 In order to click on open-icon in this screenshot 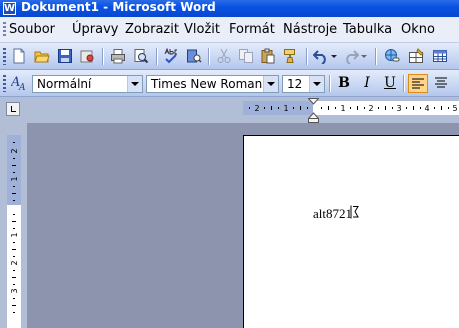, I will do `click(42, 56)`.